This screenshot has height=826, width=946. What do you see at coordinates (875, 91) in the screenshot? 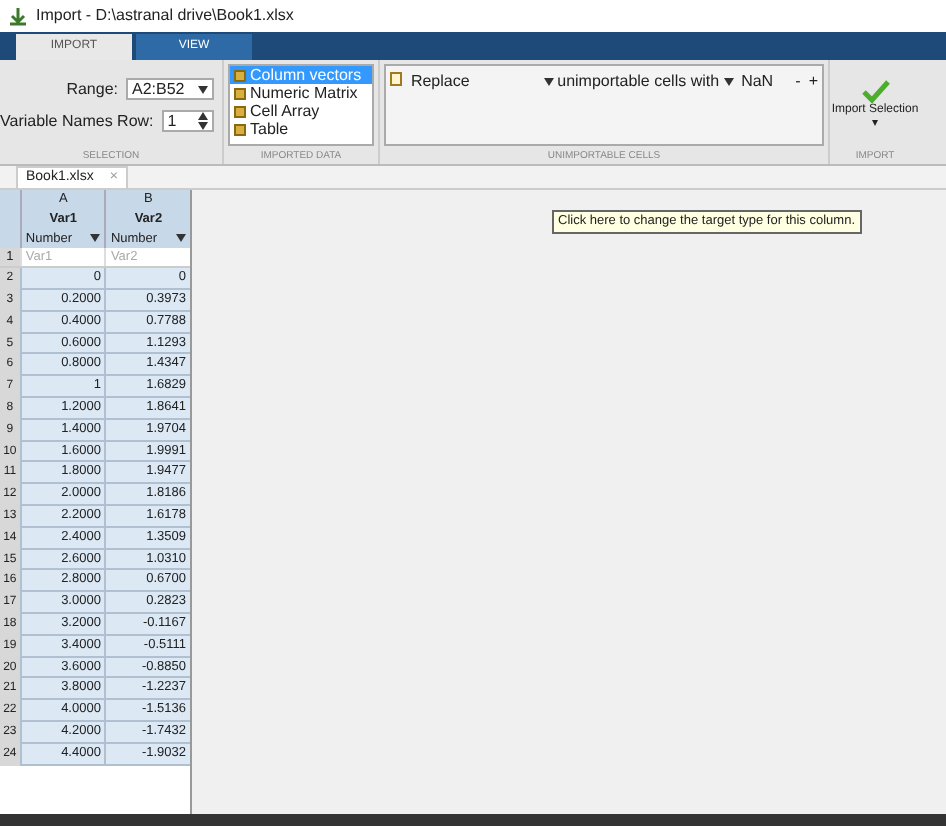
I see `checkmark-icon` at bounding box center [875, 91].